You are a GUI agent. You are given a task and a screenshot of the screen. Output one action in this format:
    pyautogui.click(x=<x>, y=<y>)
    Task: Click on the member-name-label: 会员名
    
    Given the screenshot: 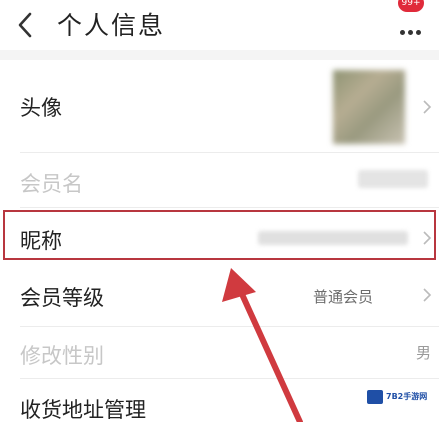 What is the action you would take?
    pyautogui.click(x=51, y=184)
    